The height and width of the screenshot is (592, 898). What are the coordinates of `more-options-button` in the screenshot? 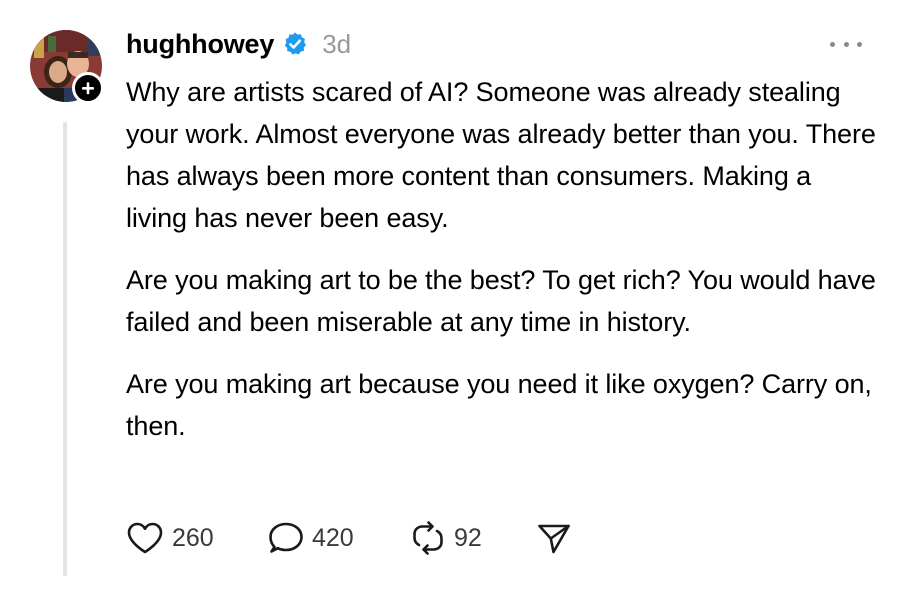 It's located at (846, 44).